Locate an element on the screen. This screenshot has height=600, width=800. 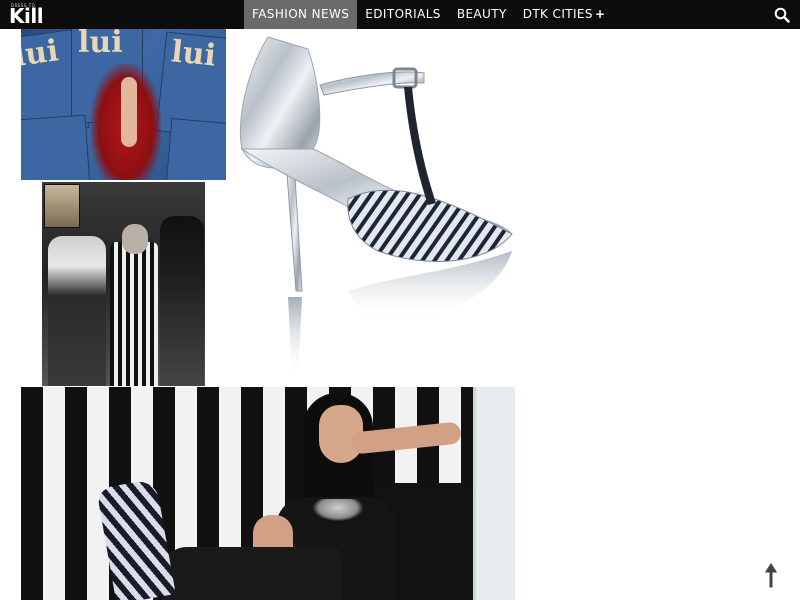
nav-item-fashion-news: FASHION NEWS is located at coordinates (301, 14).